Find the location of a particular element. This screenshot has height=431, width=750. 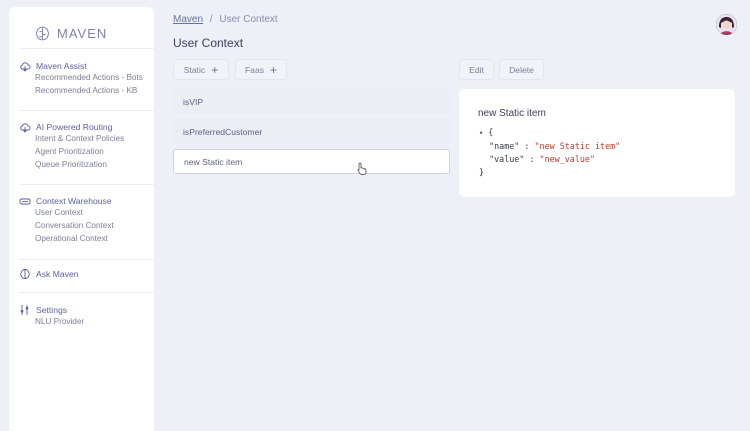

breadcrumb-link-maven: Maven is located at coordinates (188, 19).